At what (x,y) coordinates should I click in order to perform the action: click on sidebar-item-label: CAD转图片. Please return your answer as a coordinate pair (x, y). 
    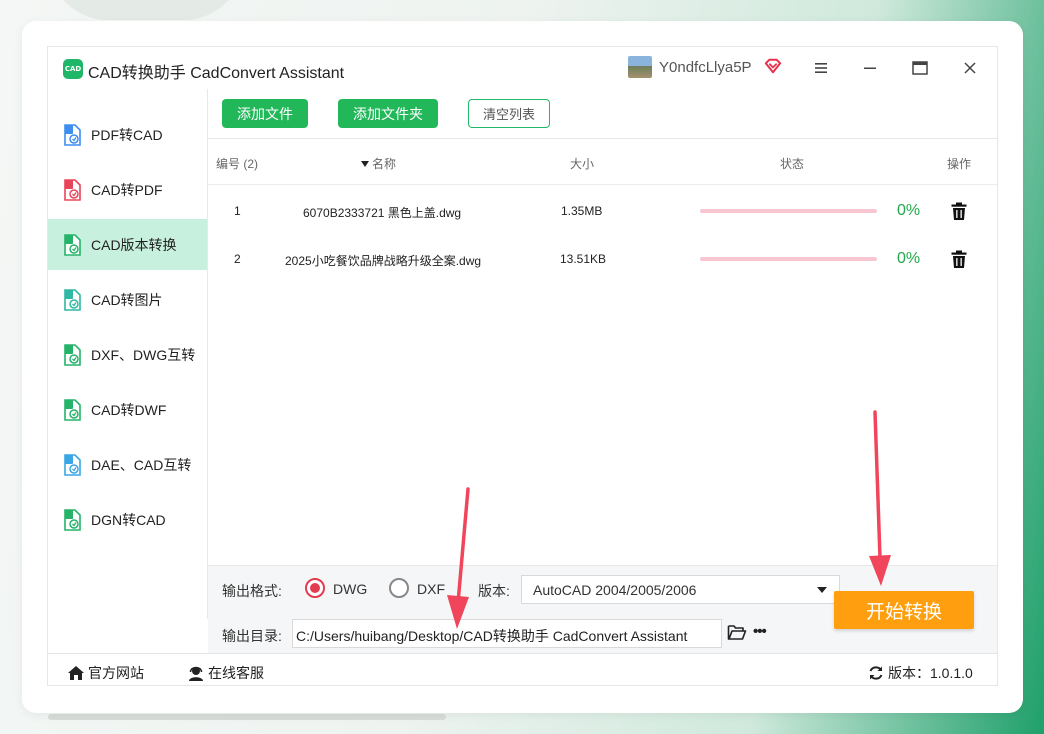
    Looking at the image, I should click on (127, 299).